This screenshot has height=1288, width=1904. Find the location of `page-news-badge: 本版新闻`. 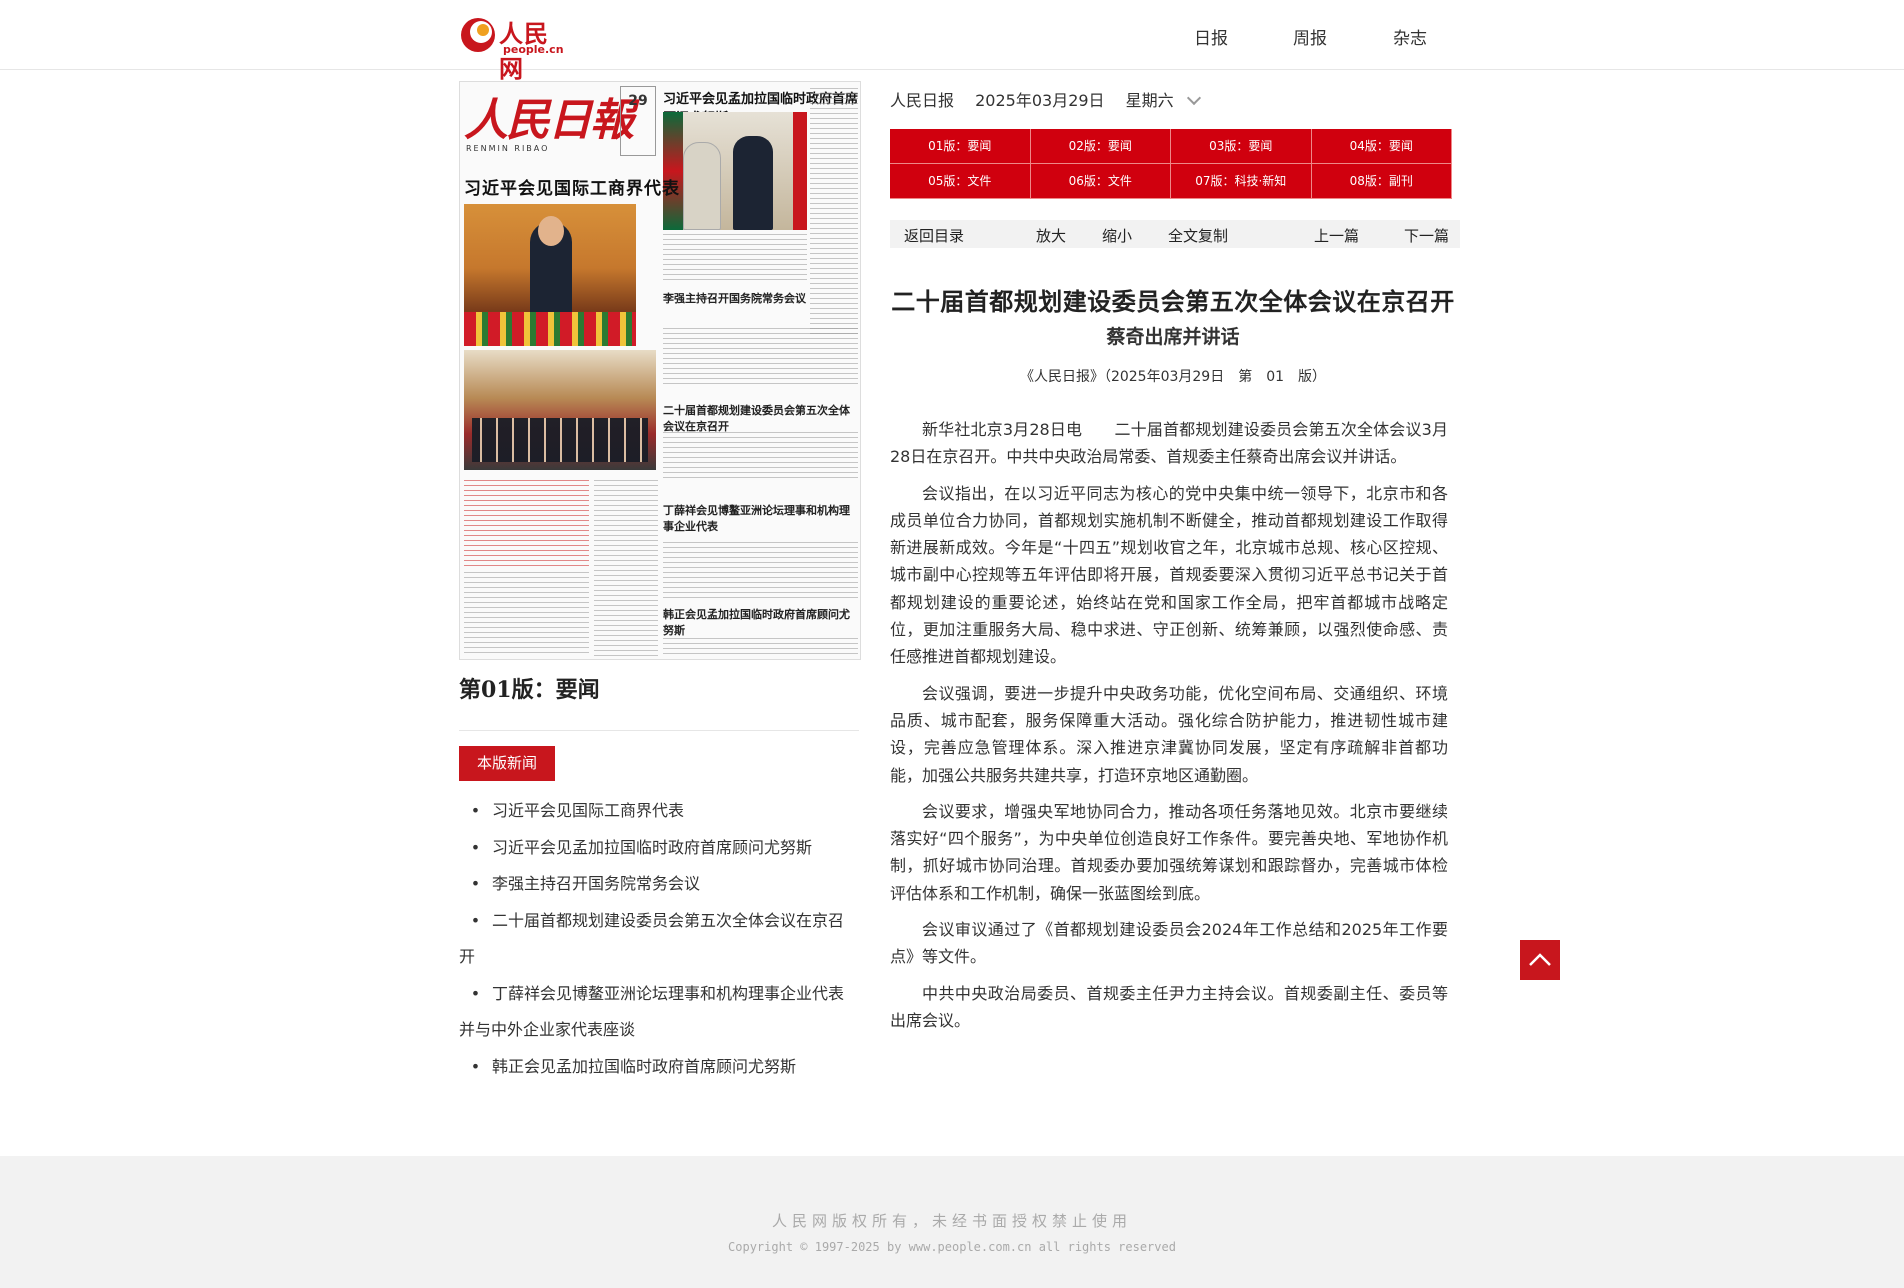

page-news-badge: 本版新闻 is located at coordinates (507, 763).